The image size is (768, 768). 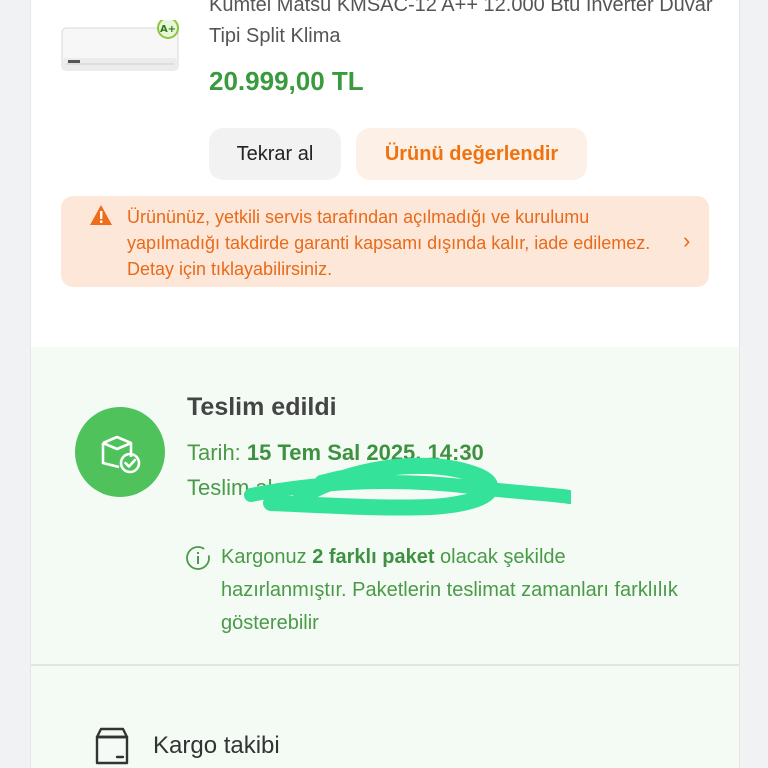 What do you see at coordinates (687, 240) in the screenshot?
I see `chevron-right-icon: ›` at bounding box center [687, 240].